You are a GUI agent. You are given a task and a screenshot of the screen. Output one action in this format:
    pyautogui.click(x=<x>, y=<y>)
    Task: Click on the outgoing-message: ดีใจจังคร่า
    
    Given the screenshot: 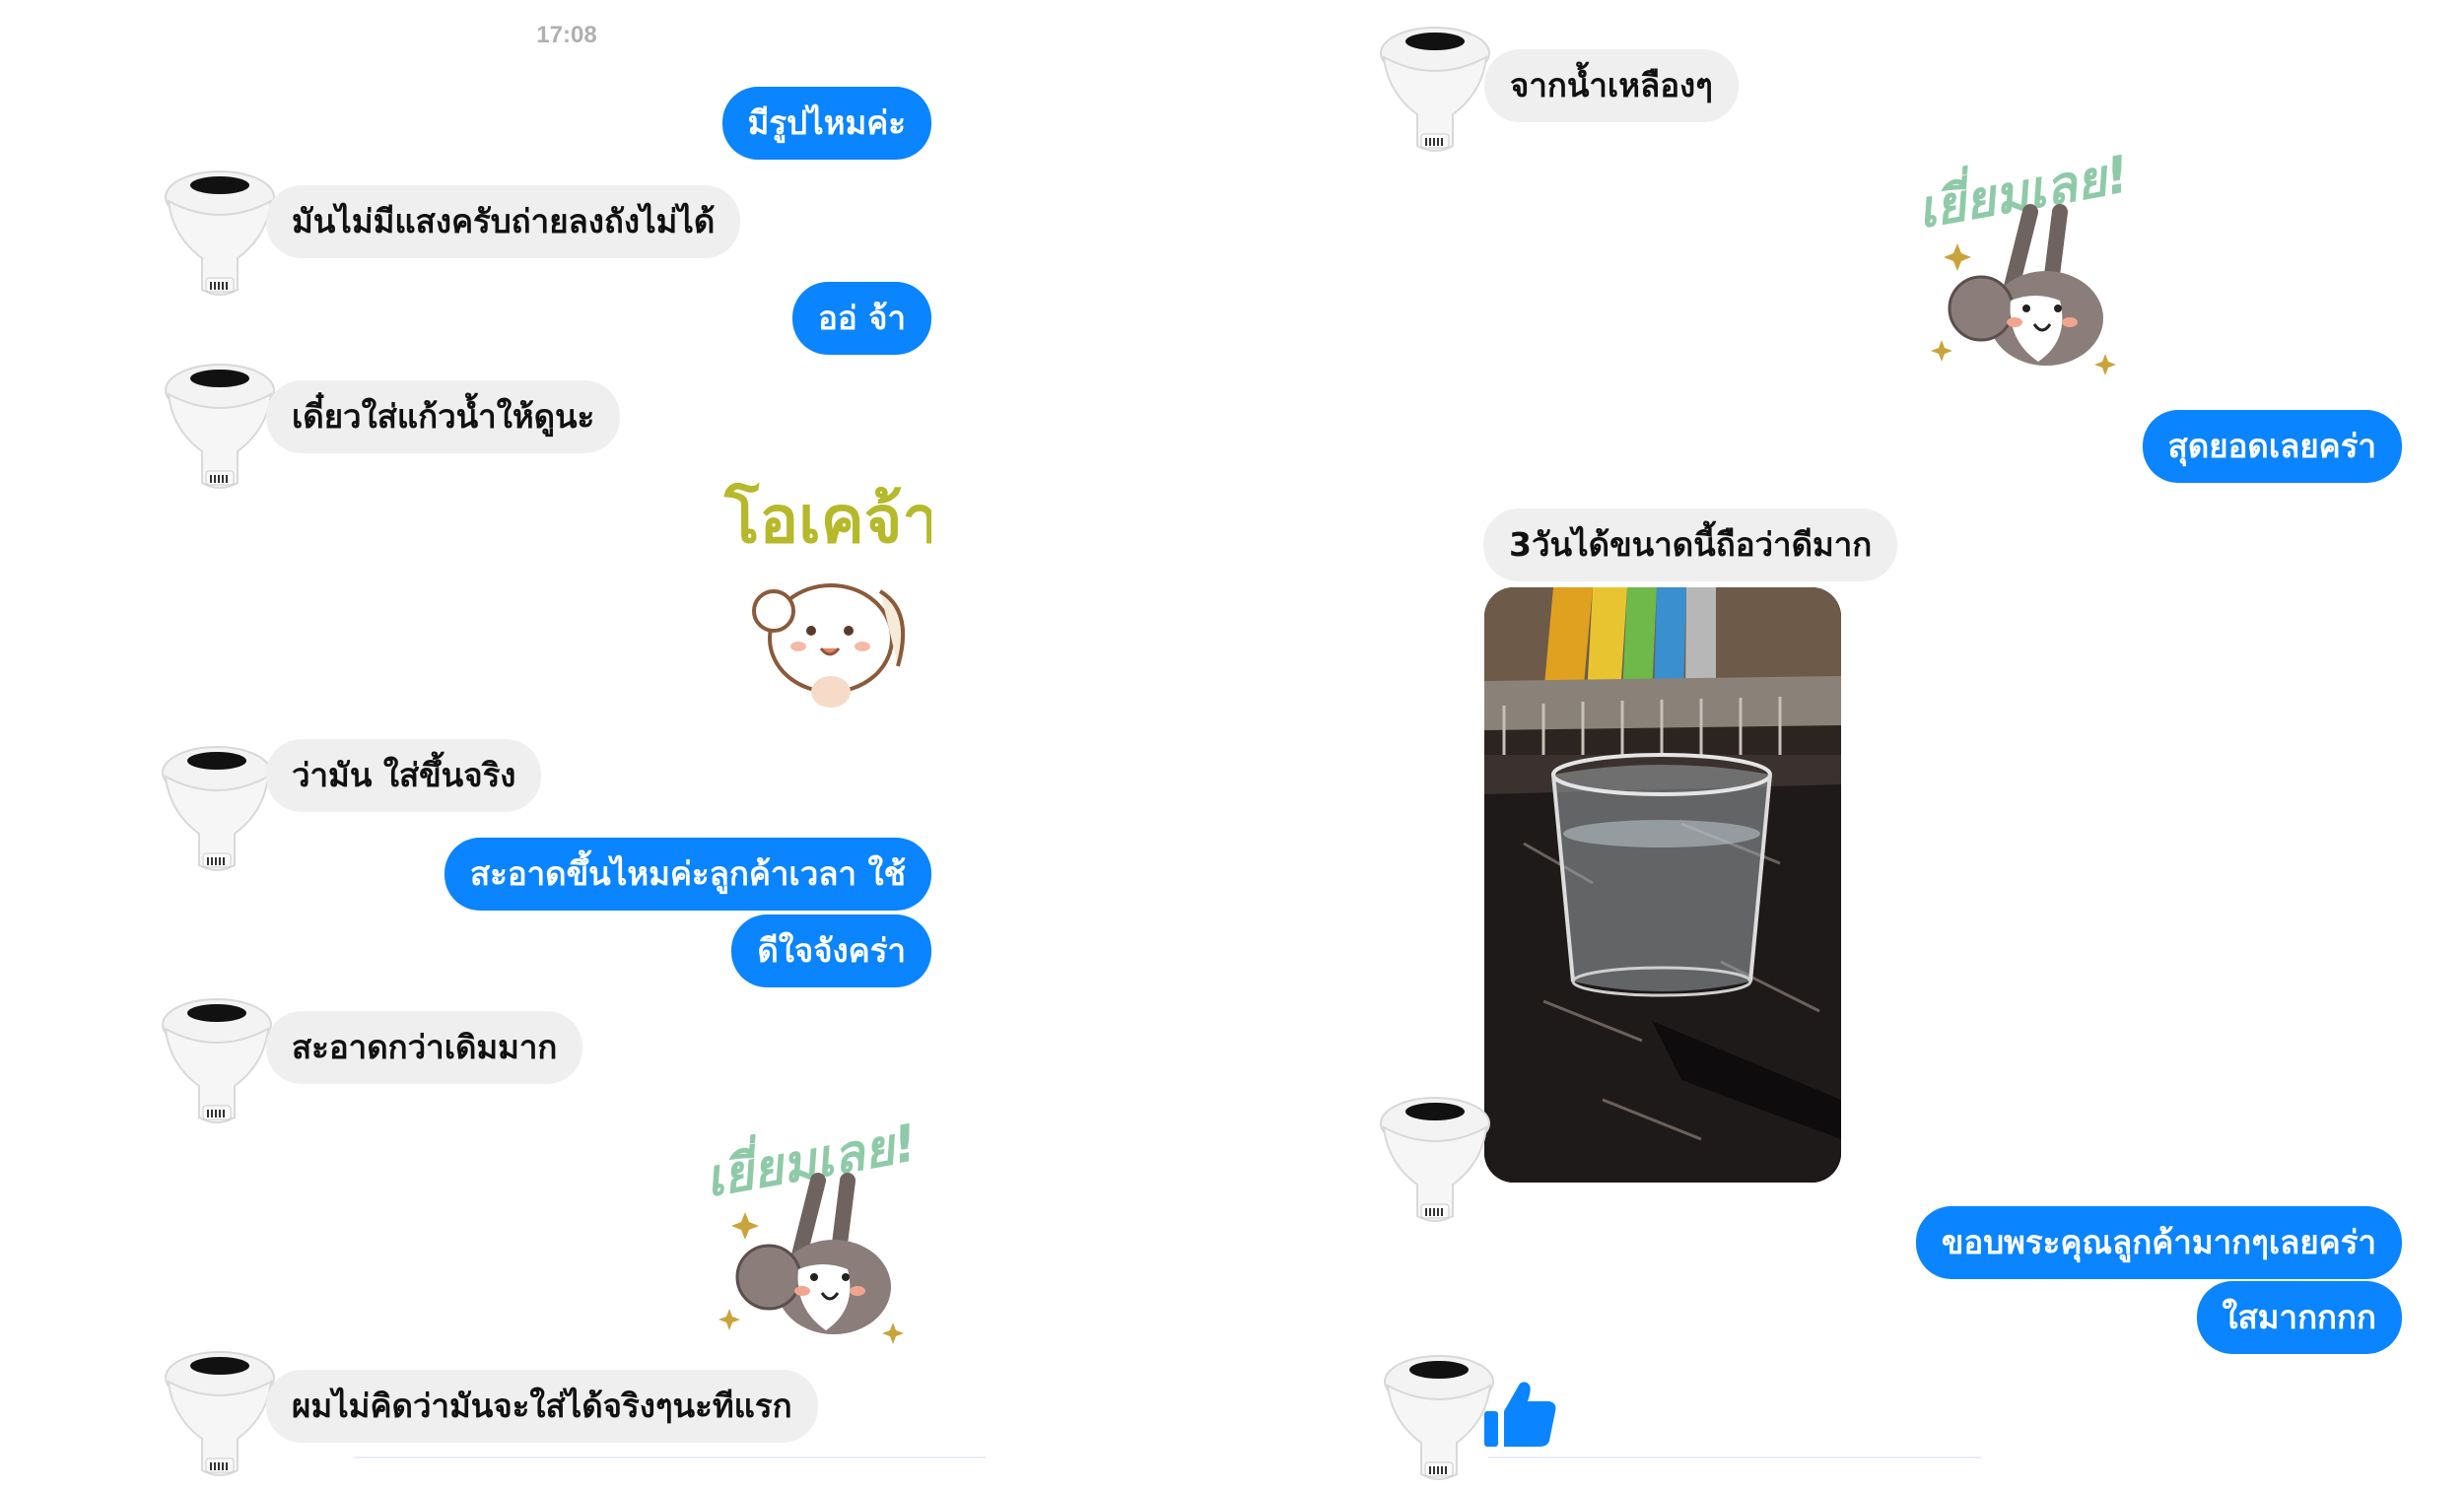 What is the action you would take?
    pyautogui.click(x=831, y=950)
    